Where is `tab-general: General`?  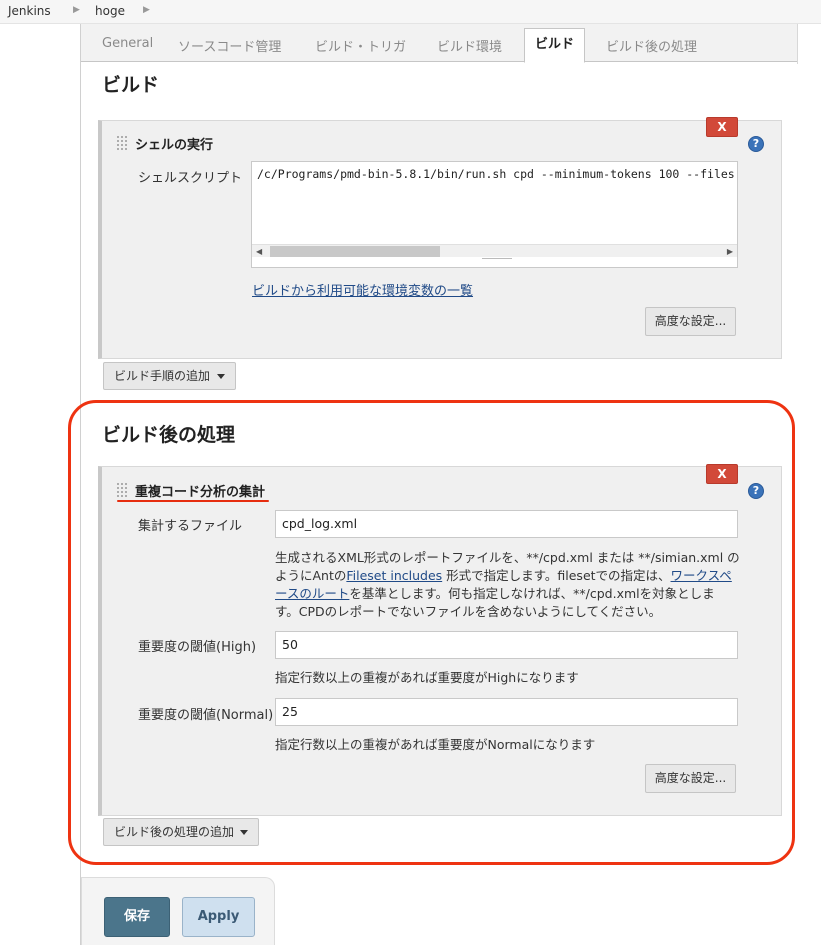 tab-general: General is located at coordinates (127, 43).